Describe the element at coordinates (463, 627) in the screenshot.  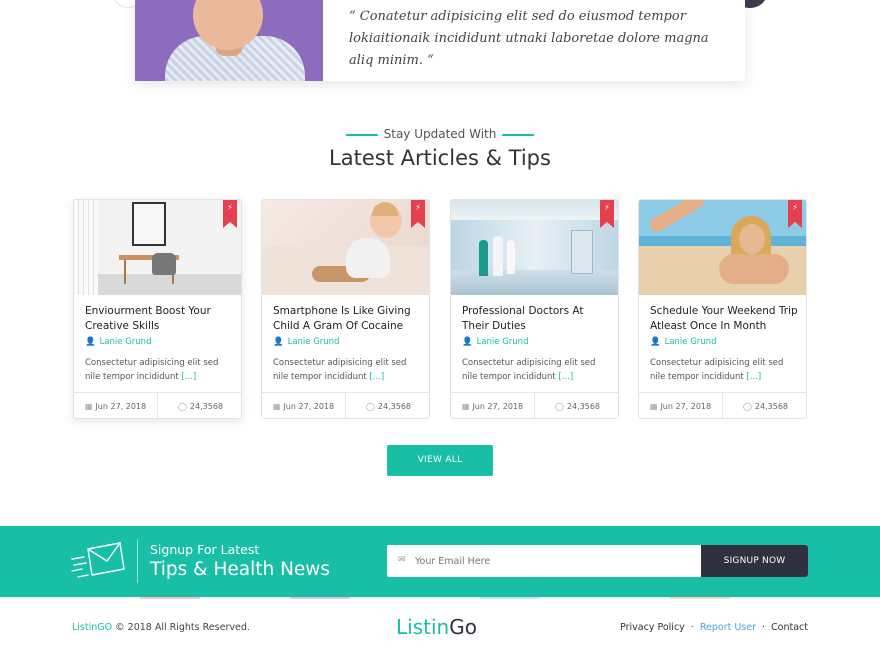
I see `logo-part2: Go` at that location.